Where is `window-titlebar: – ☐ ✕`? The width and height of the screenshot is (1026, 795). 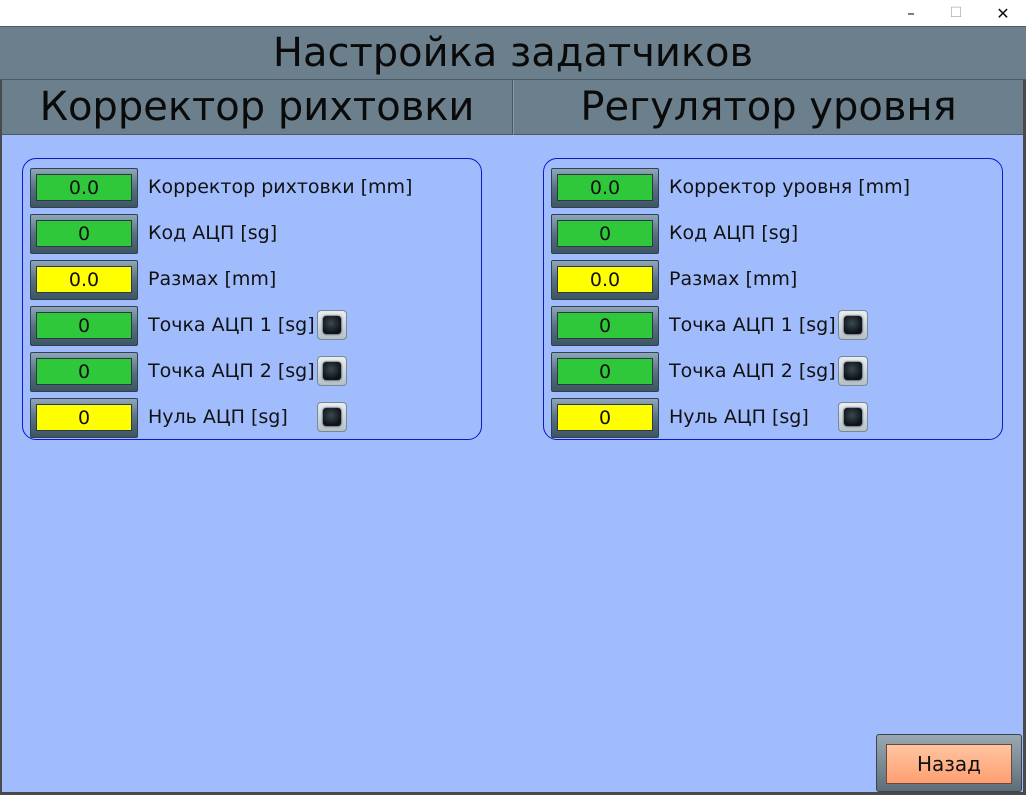
window-titlebar: – ☐ ✕ is located at coordinates (513, 13).